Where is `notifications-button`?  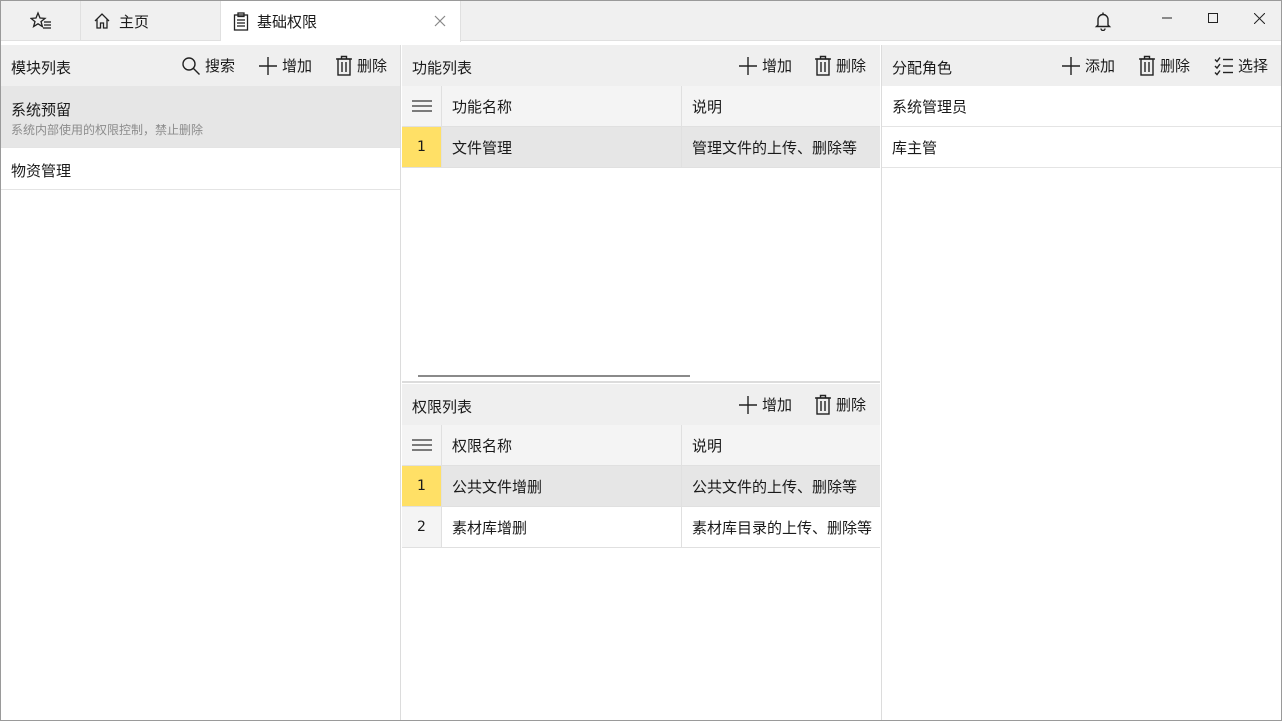 notifications-button is located at coordinates (1103, 21).